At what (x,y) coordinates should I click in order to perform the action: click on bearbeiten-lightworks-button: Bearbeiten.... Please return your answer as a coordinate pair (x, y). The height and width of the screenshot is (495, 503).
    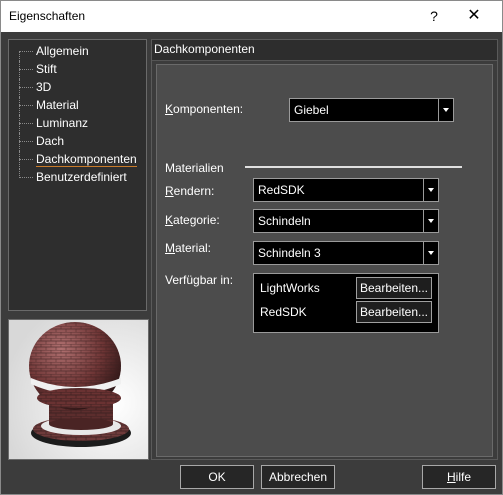
    Looking at the image, I should click on (394, 288).